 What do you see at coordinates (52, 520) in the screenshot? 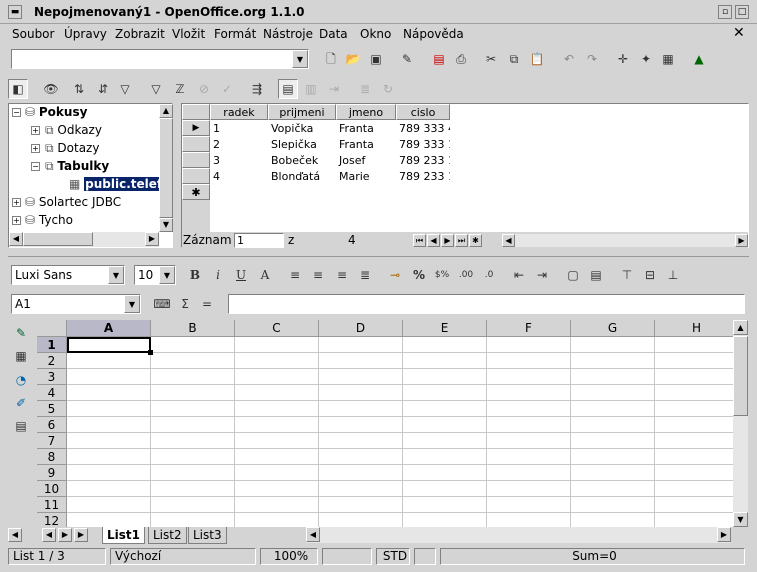
I see `row-header: 12` at bounding box center [52, 520].